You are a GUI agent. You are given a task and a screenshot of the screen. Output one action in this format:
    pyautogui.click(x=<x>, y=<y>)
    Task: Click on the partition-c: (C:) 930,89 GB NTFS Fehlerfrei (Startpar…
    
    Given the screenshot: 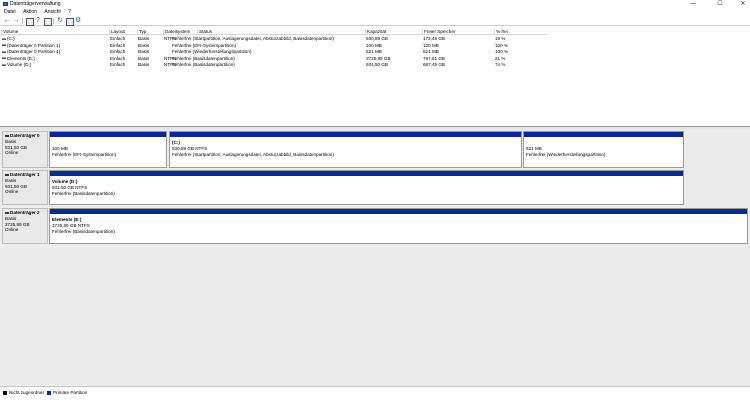 What is the action you would take?
    pyautogui.click(x=345, y=149)
    